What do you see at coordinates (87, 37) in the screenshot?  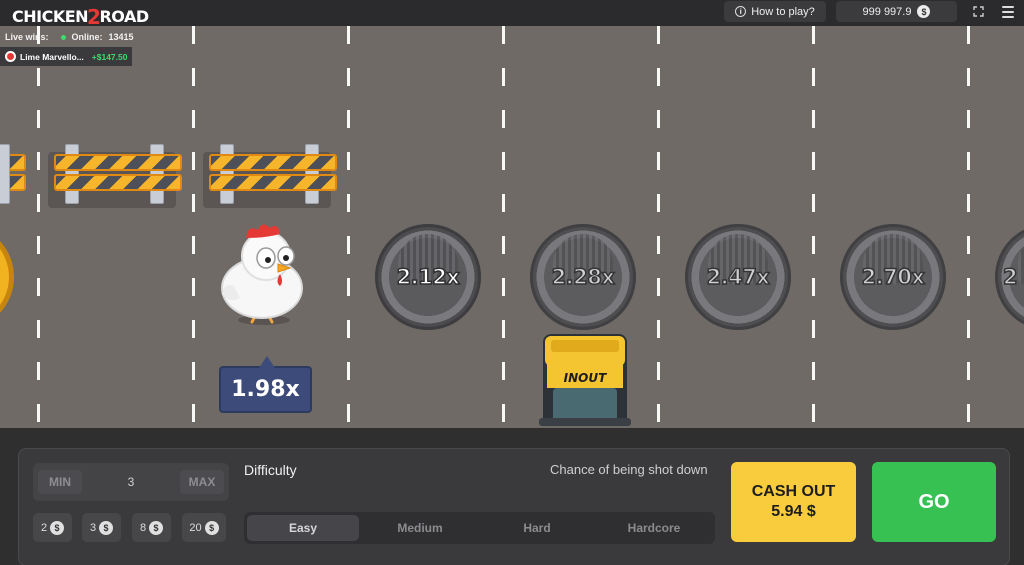 I see `online-label: Online:` at bounding box center [87, 37].